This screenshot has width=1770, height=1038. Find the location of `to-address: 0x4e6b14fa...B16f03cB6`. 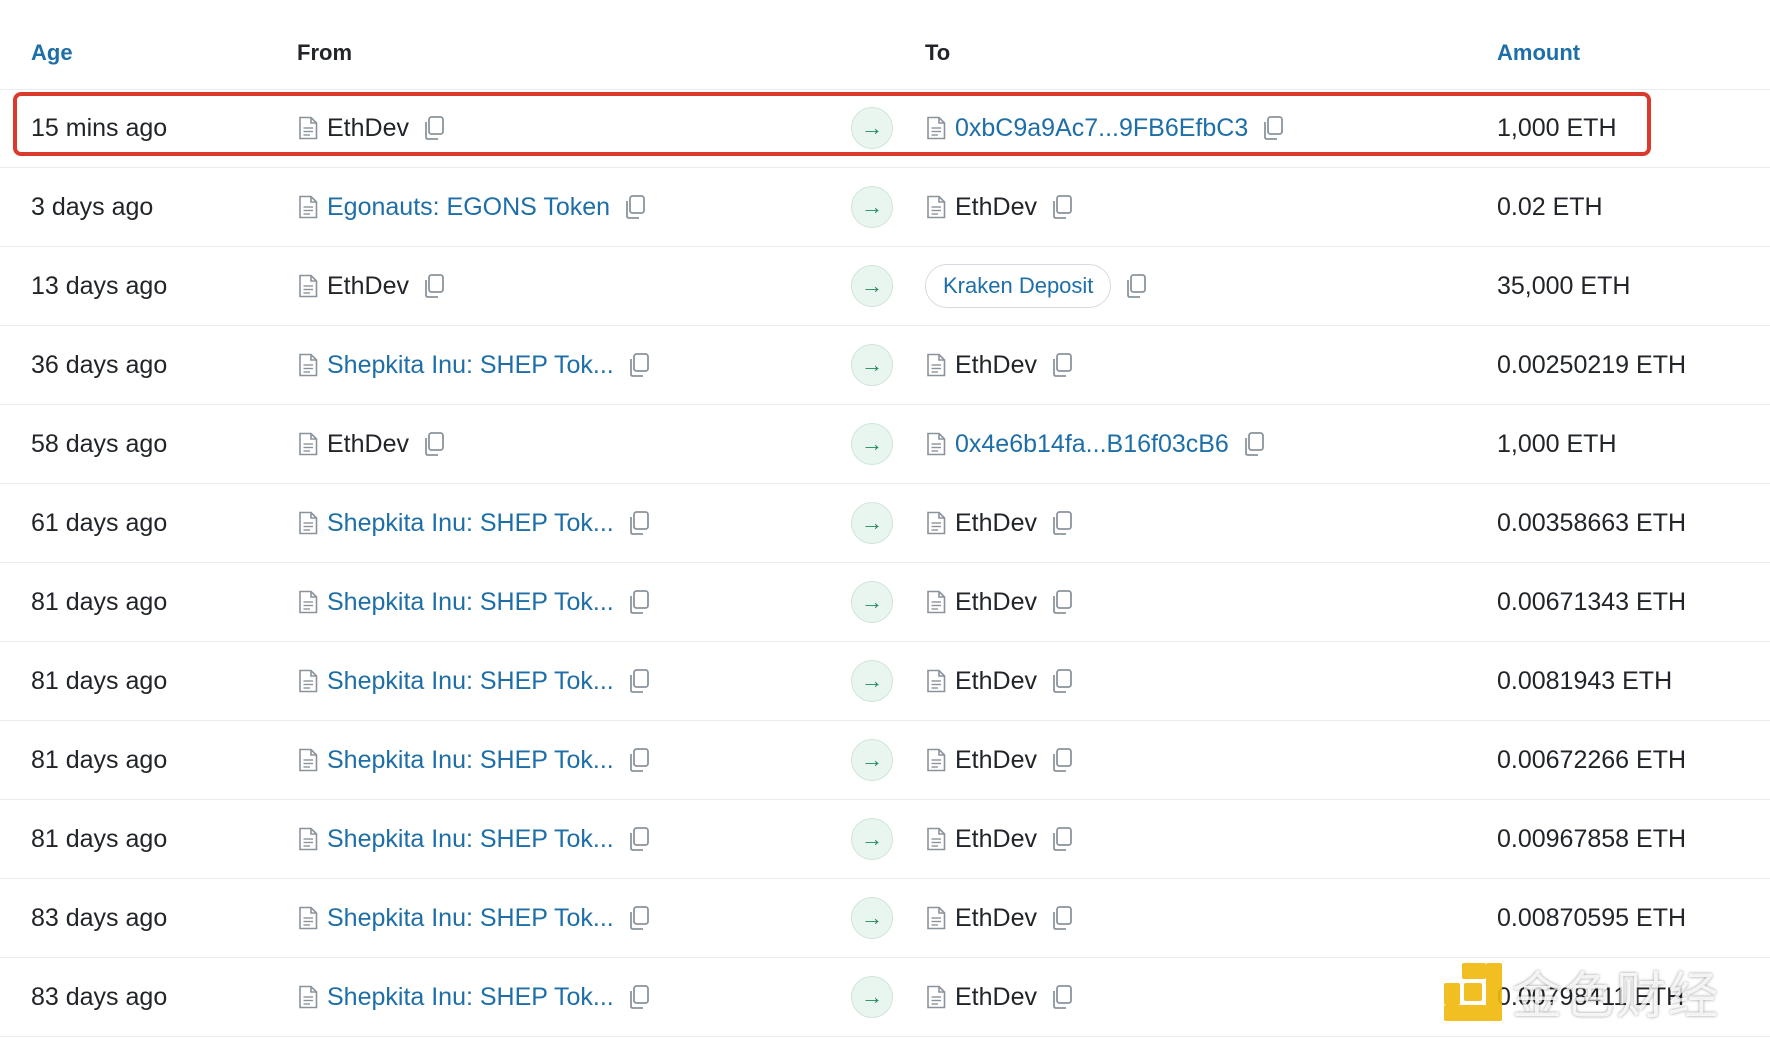

to-address: 0x4e6b14fa...B16f03cB6 is located at coordinates (1092, 444).